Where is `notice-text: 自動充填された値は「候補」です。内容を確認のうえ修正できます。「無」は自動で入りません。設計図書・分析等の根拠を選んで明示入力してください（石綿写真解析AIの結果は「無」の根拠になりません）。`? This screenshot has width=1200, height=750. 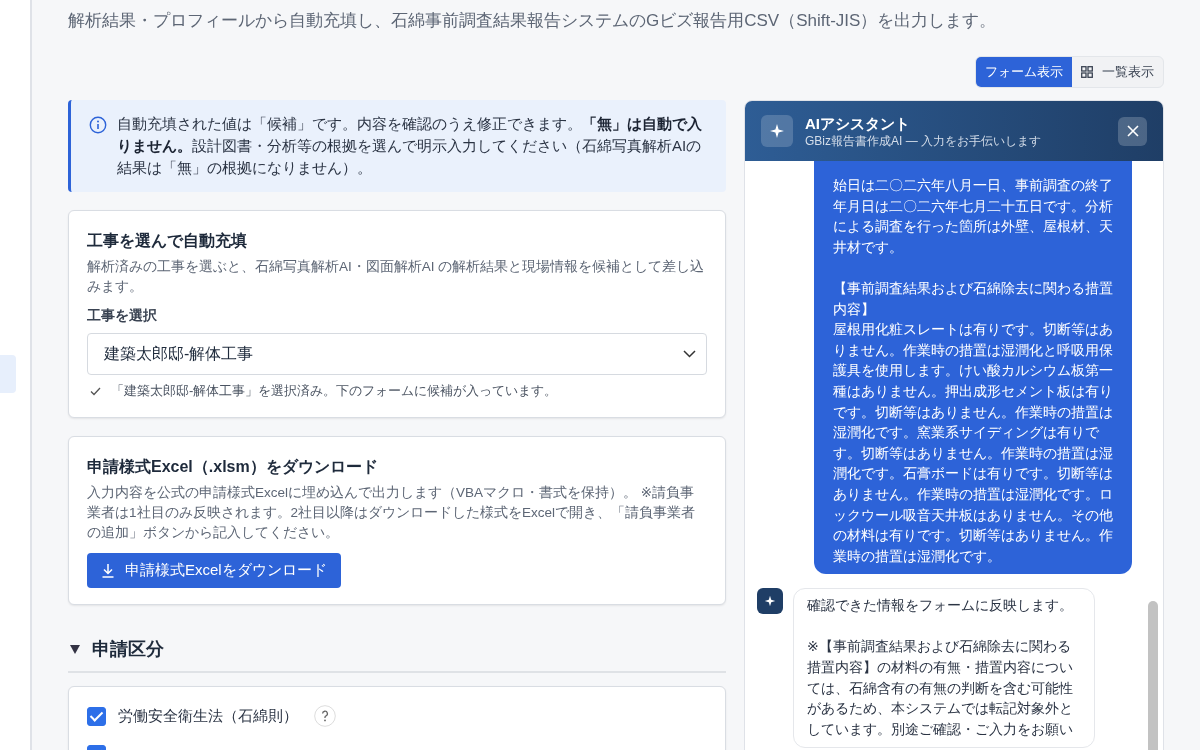 notice-text: 自動充填された値は「候補」です。内容を確認のうえ修正できます。「無」は自動で入りません。設計図書・分析等の根拠を選んで明示入力してください（石綿写真解析AIの結果は「無」の根拠になりません）。 is located at coordinates (410, 146).